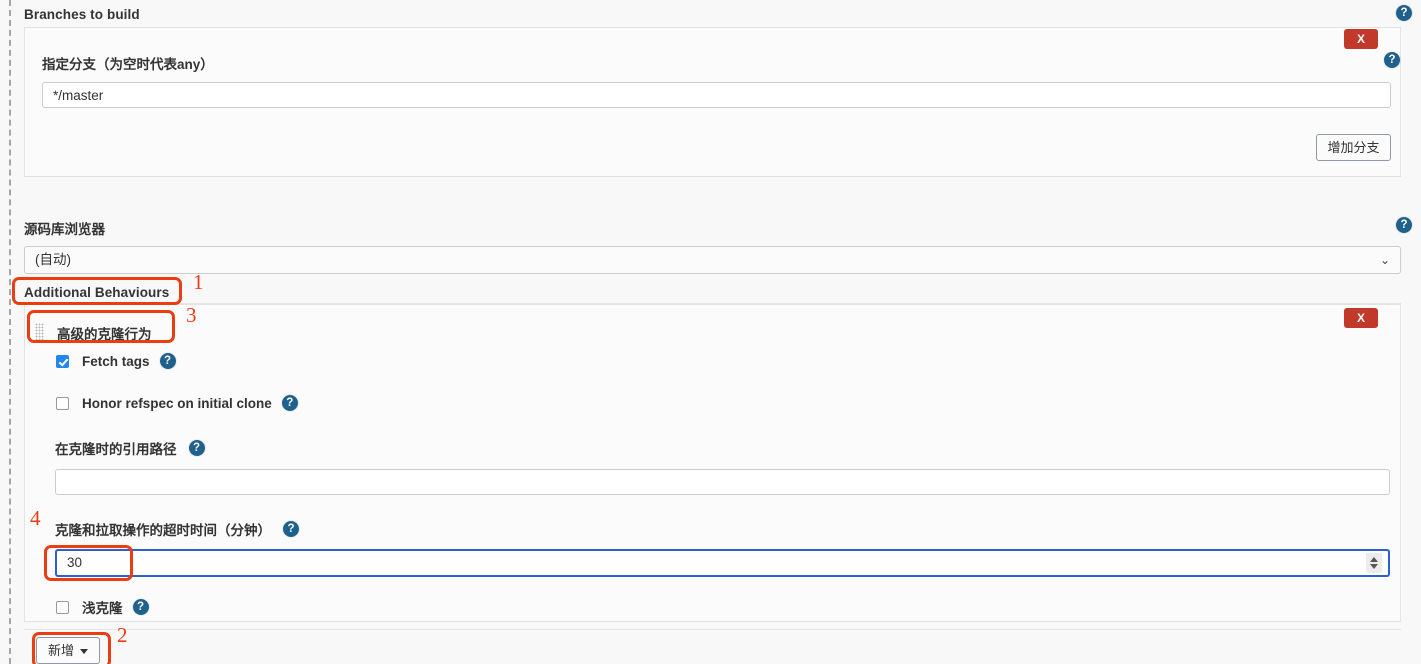  What do you see at coordinates (64, 229) in the screenshot?
I see `repo-browser-label: 源码库浏览器` at bounding box center [64, 229].